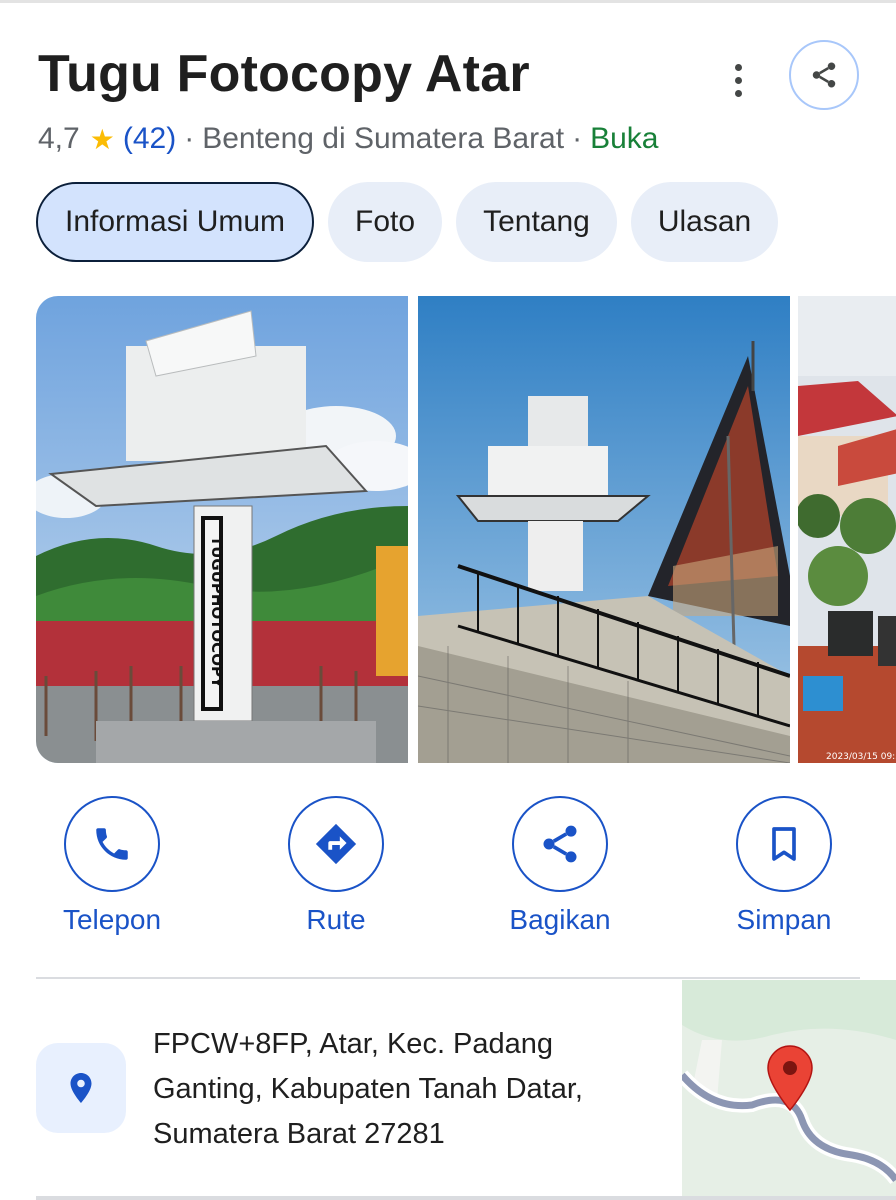  Describe the element at coordinates (102, 139) in the screenshot. I see `star-icon: ★` at that location.